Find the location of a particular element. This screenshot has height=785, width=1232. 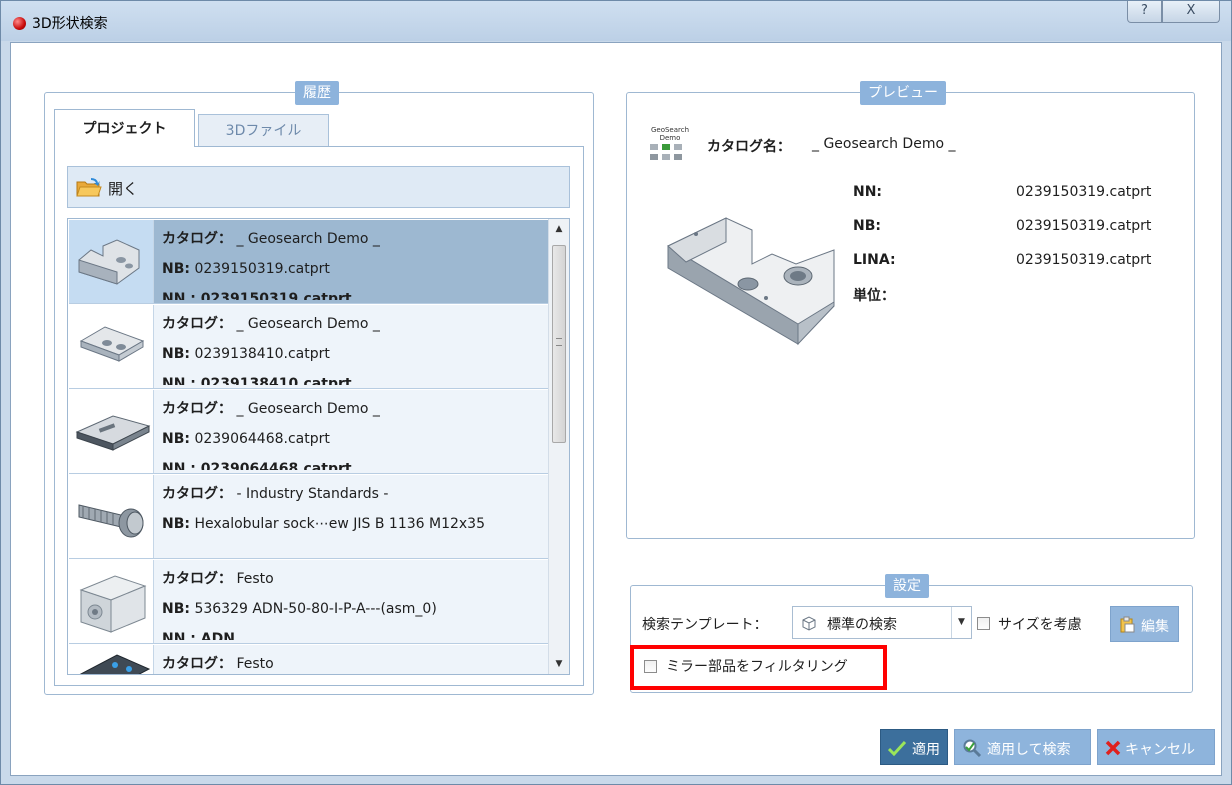

cancel-button: キャンセル is located at coordinates (1156, 747).